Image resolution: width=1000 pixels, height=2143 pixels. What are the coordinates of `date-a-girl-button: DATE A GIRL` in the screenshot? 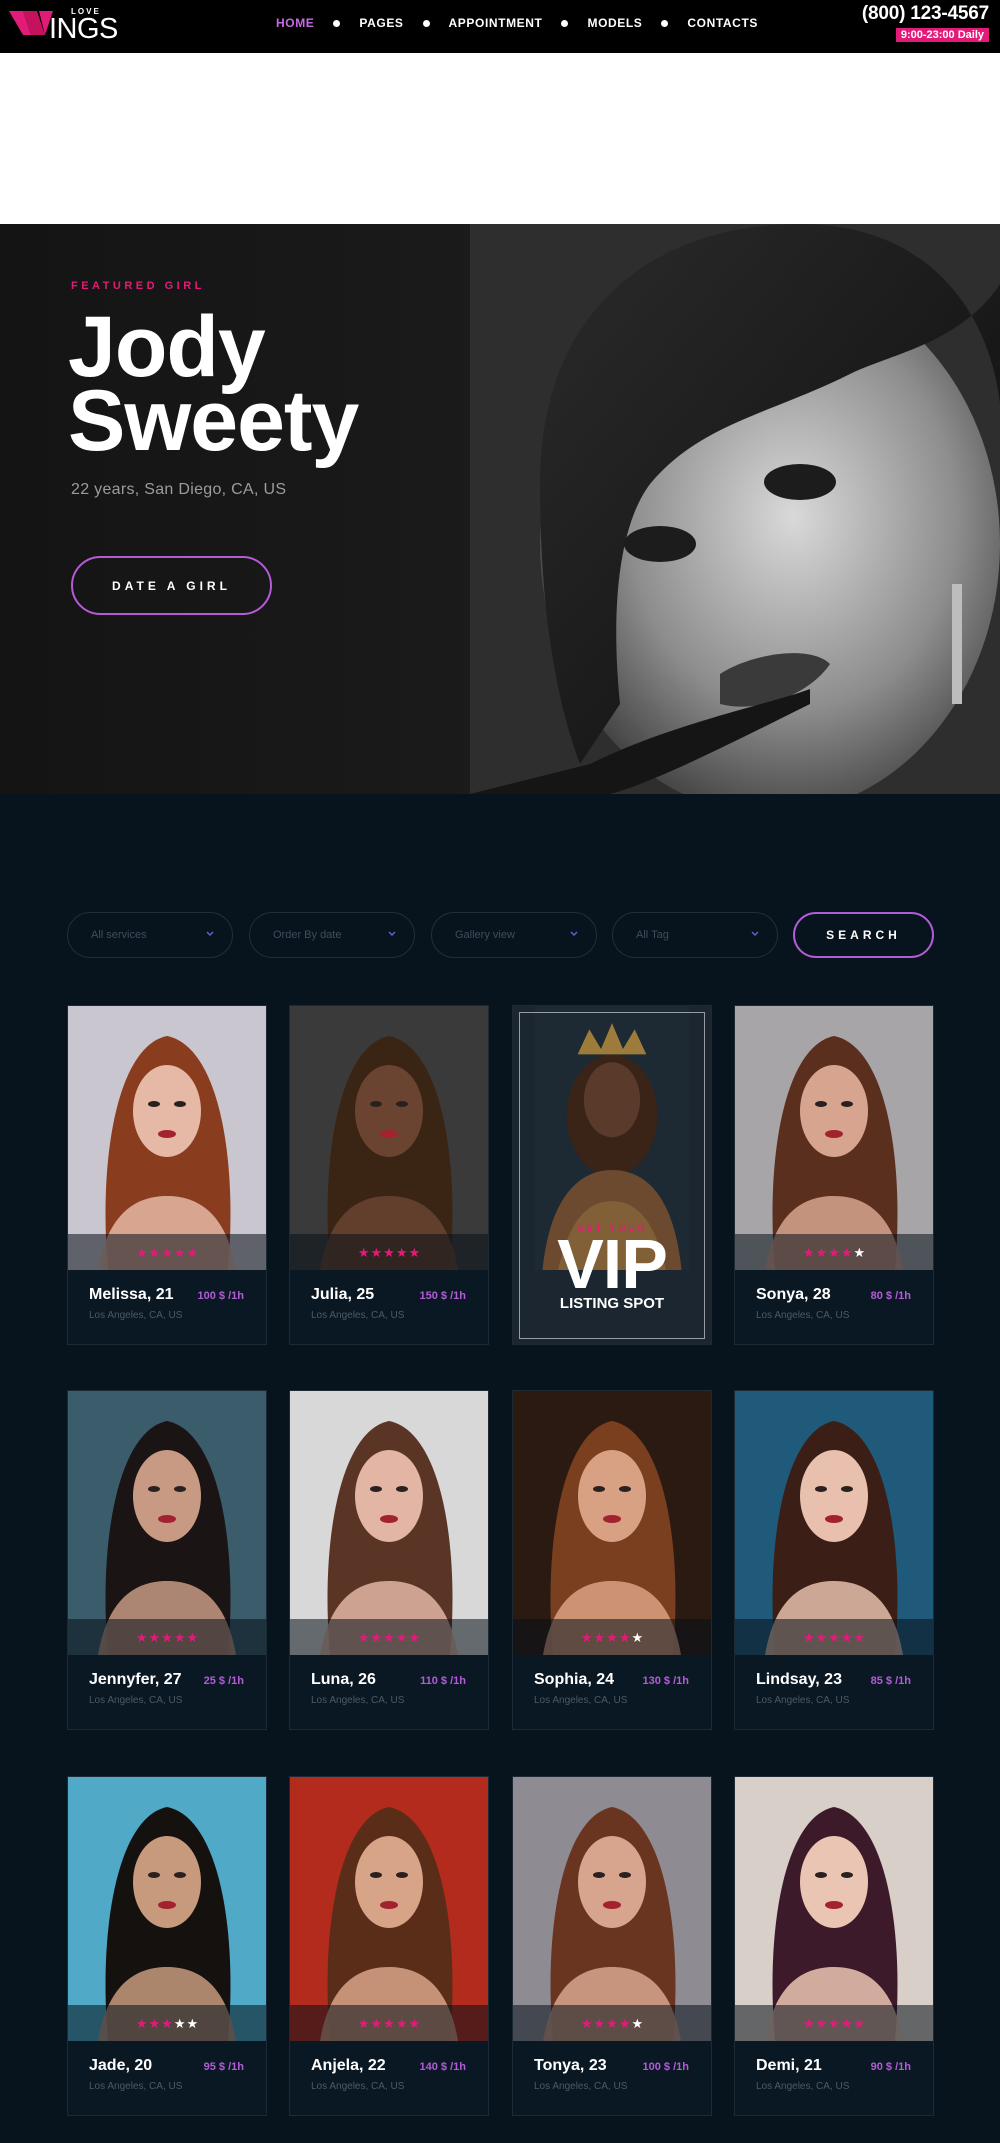 It's located at (171, 585).